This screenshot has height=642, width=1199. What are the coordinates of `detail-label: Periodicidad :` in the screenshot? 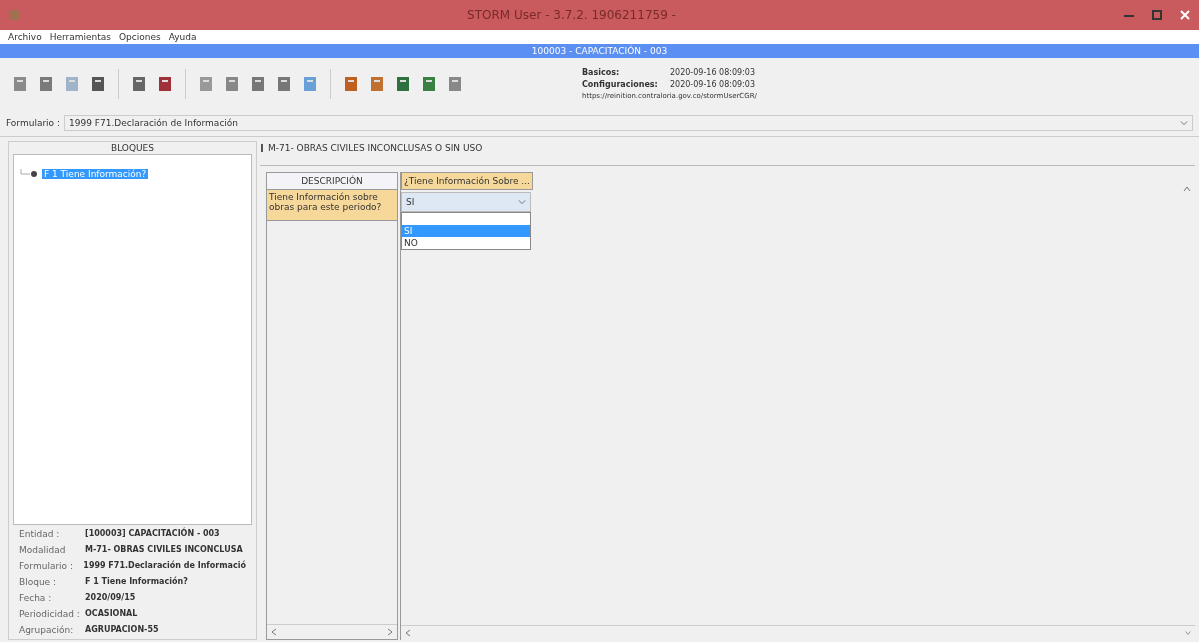 It's located at (50, 614).